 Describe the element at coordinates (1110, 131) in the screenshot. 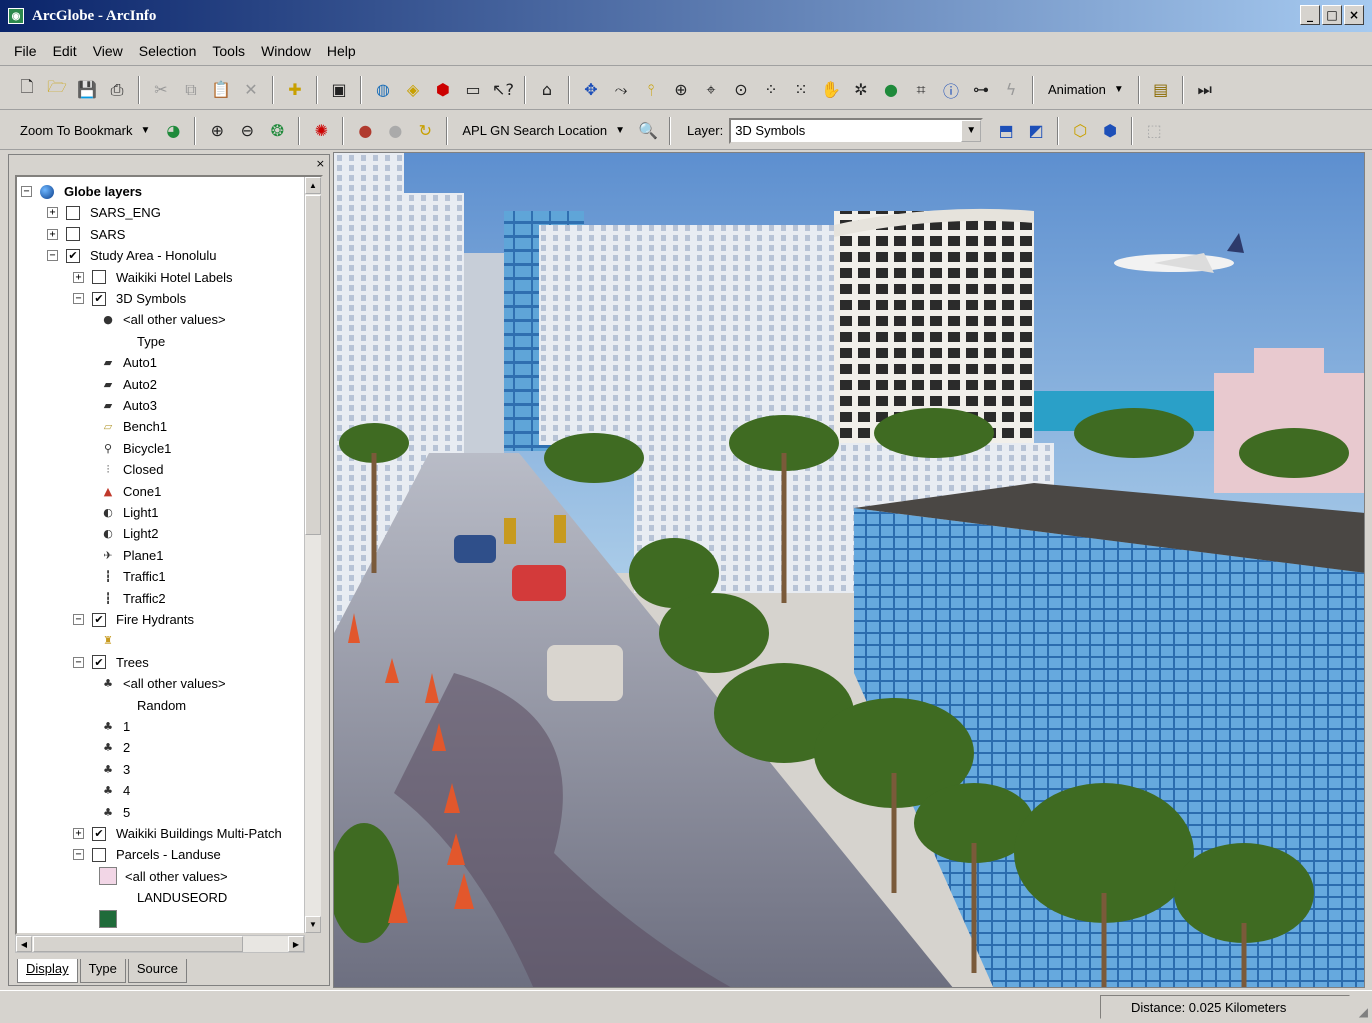

I see `effects-icon: ⬢` at that location.